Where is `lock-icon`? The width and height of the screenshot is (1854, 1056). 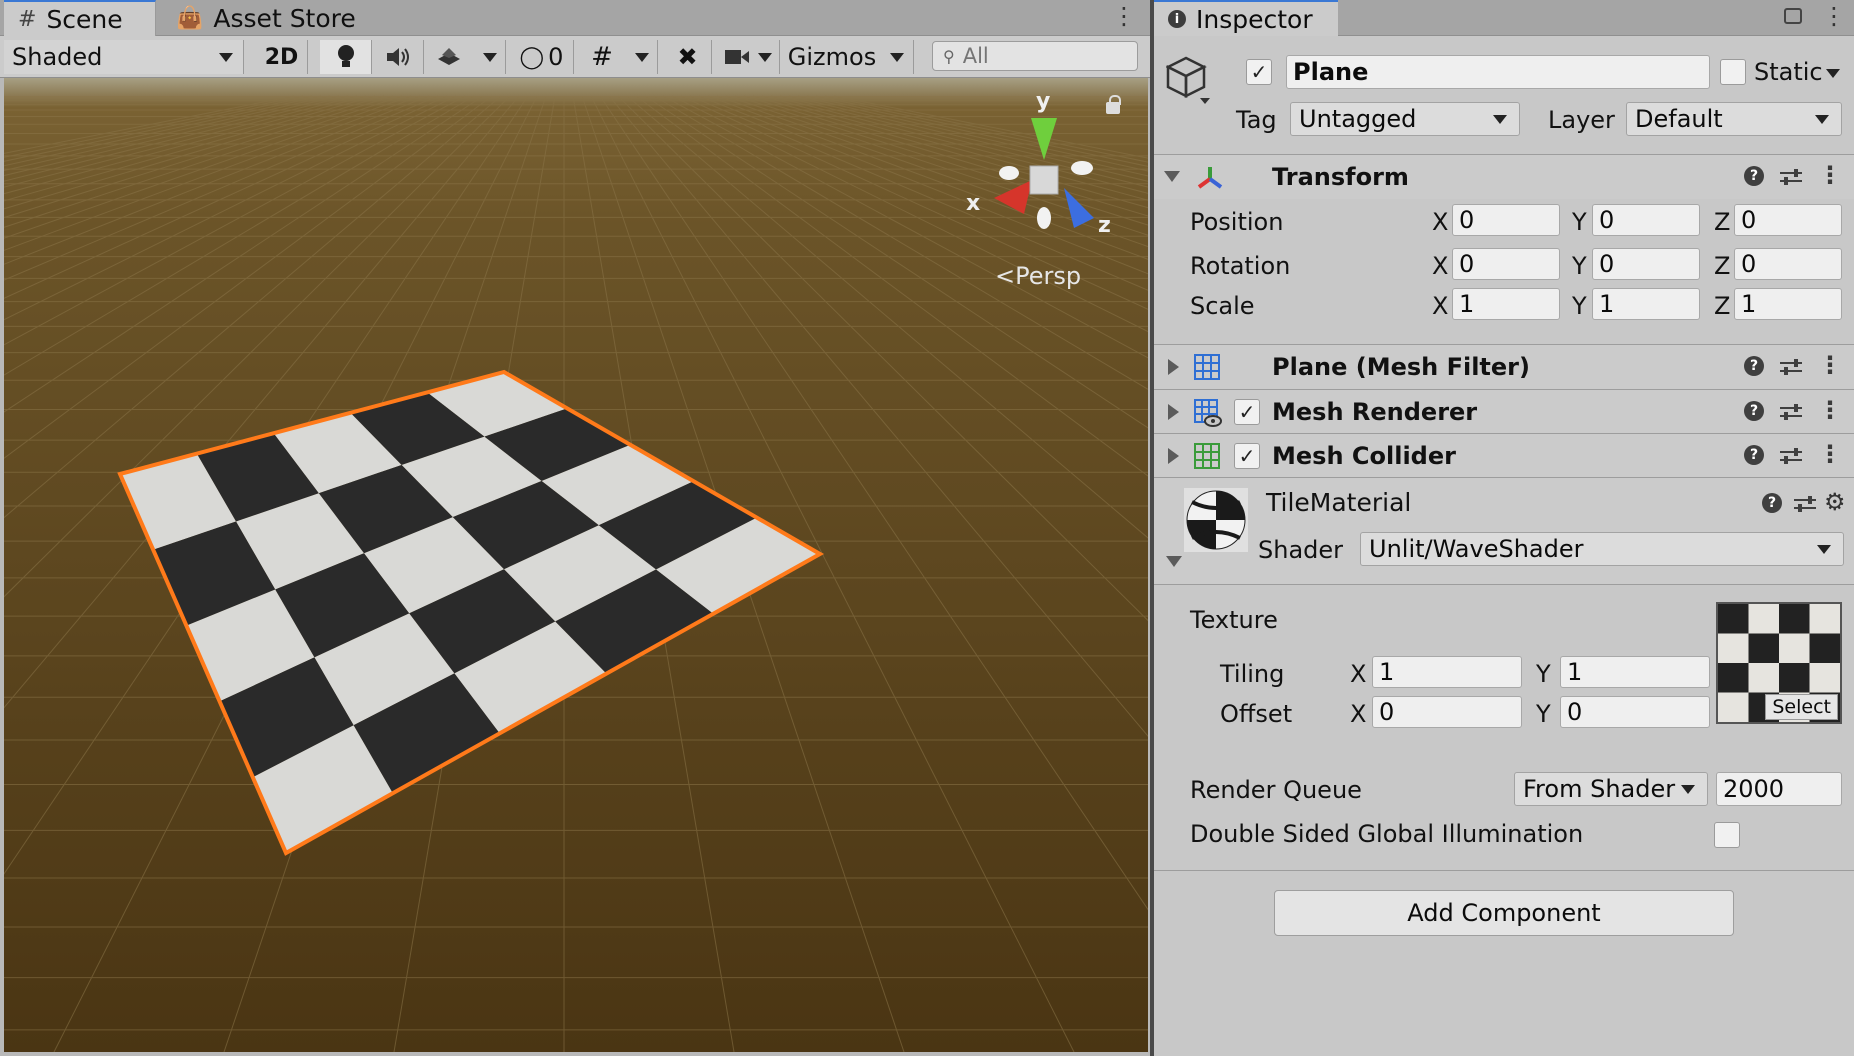 lock-icon is located at coordinates (1113, 104).